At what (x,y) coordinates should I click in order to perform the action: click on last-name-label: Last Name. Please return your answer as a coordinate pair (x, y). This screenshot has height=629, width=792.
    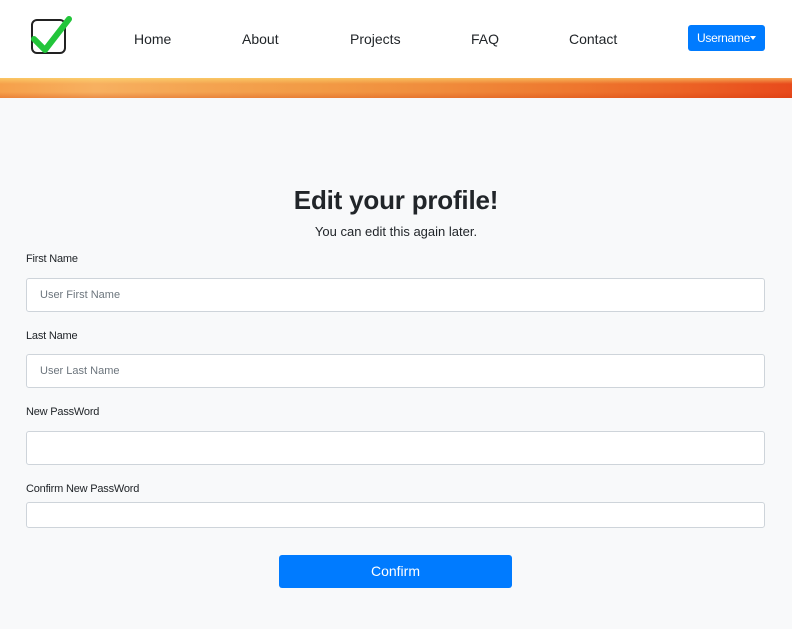
    Looking at the image, I should click on (52, 336).